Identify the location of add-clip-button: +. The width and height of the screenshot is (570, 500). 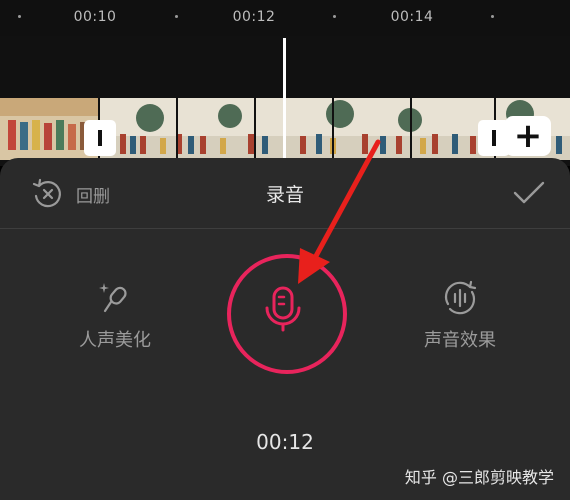
(528, 136).